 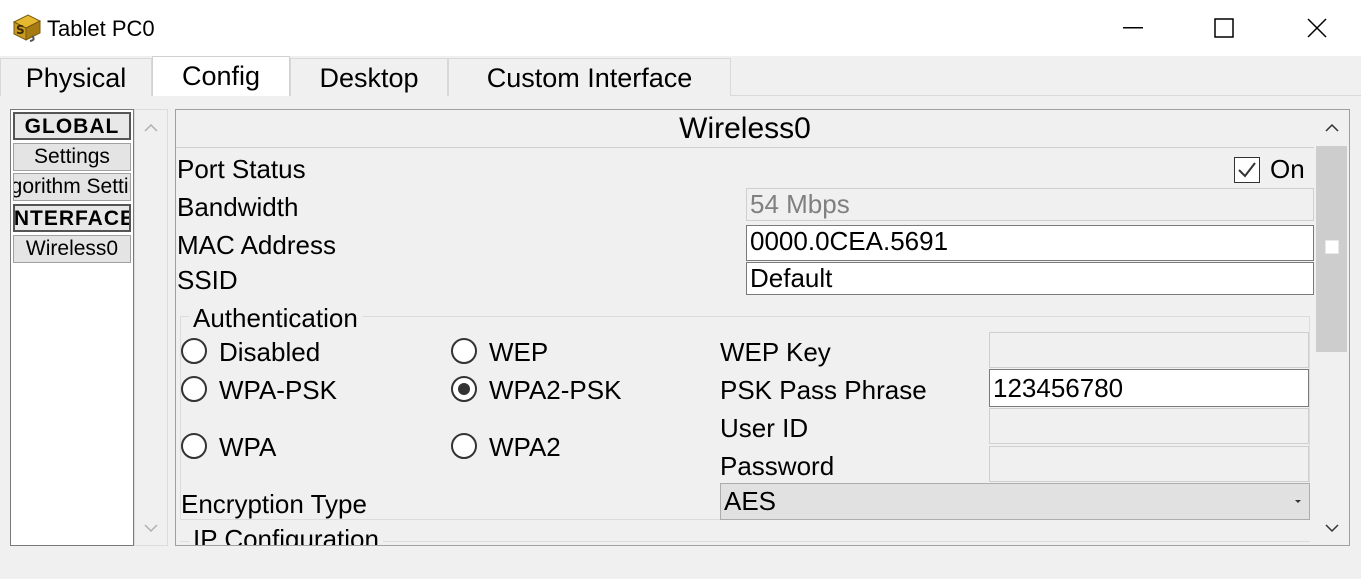 What do you see at coordinates (194, 389) in the screenshot?
I see `radio-wpa-psk` at bounding box center [194, 389].